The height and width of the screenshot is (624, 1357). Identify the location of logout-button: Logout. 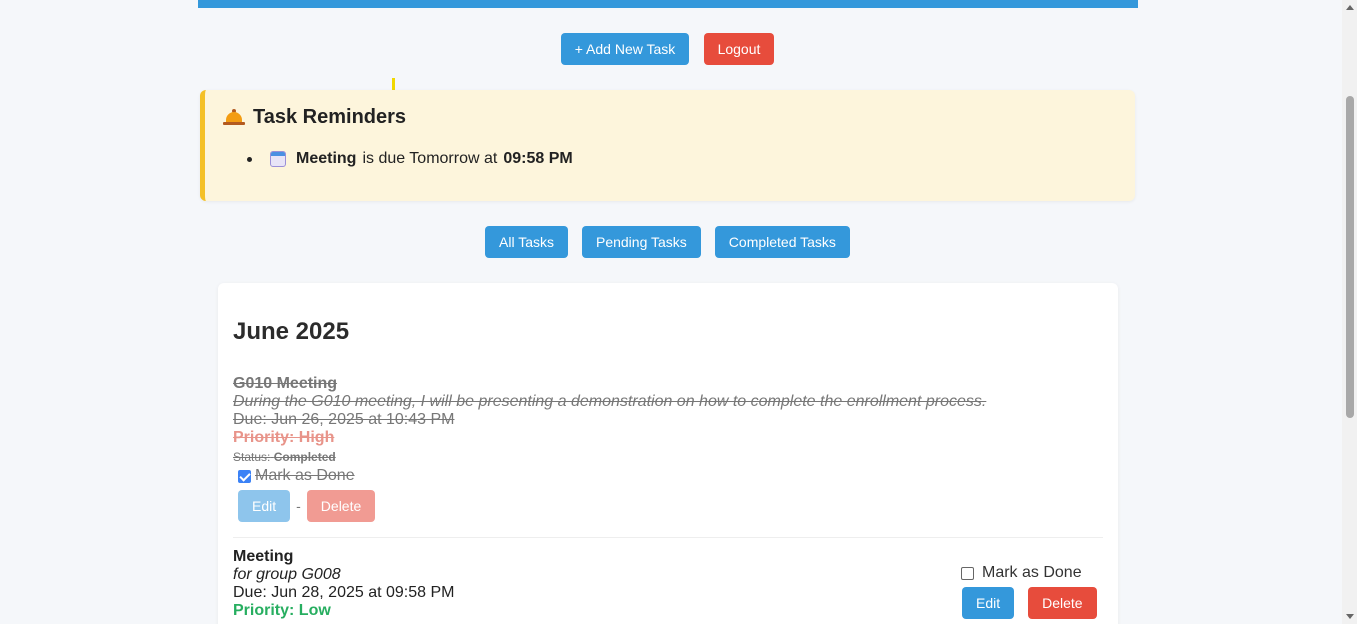
(739, 49).